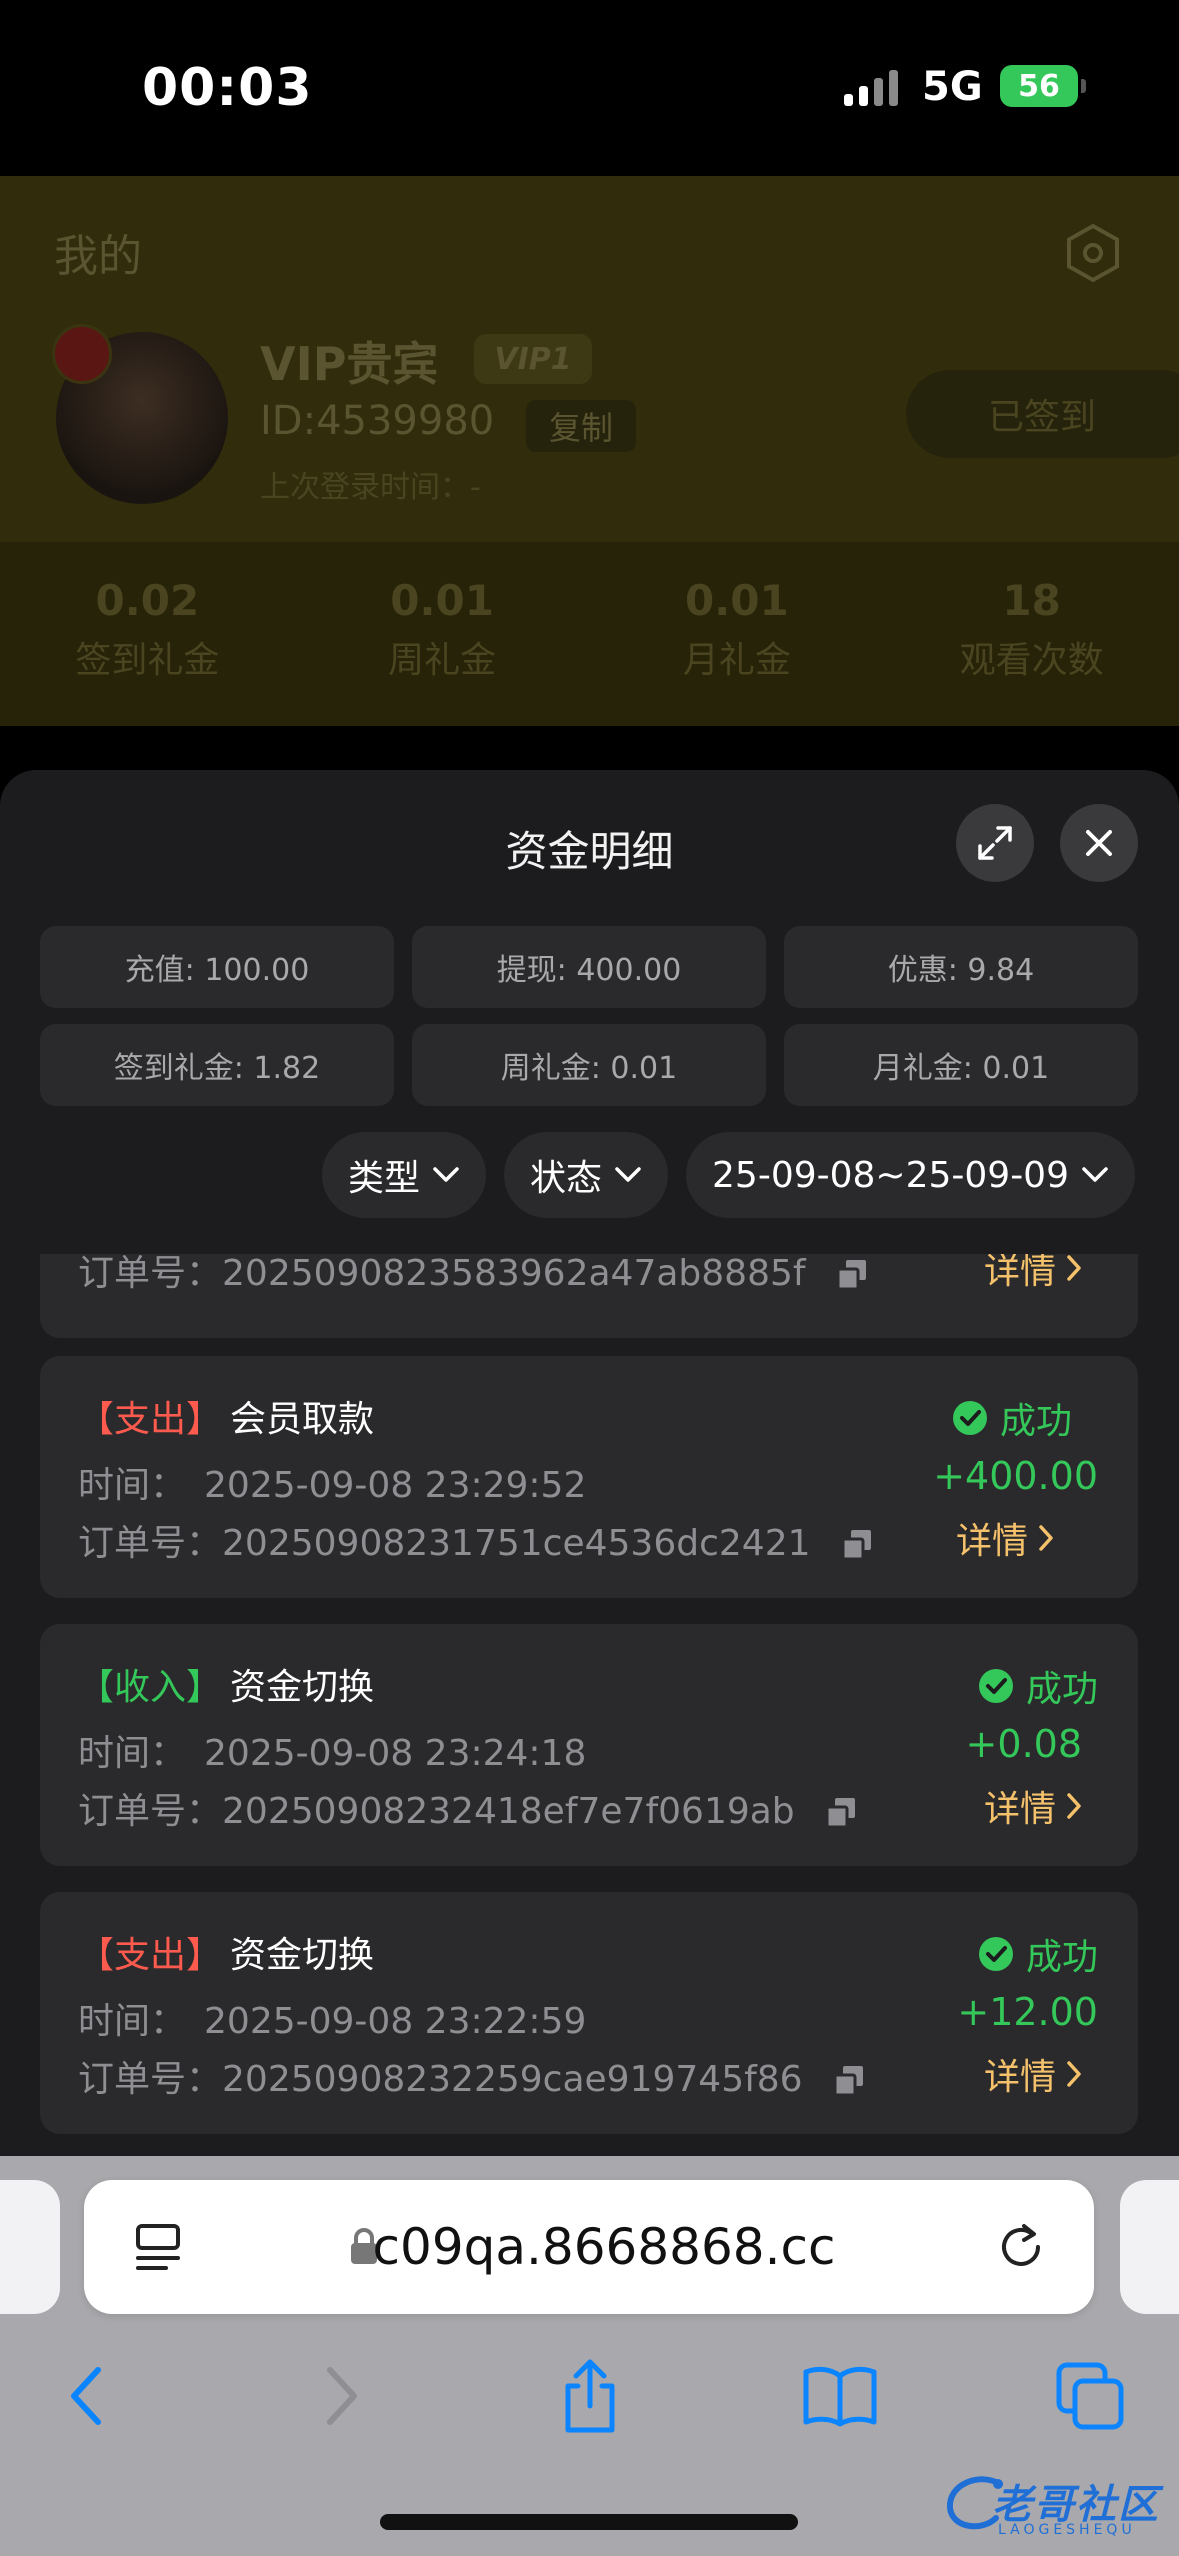 The height and width of the screenshot is (2556, 1179). Describe the element at coordinates (226, 1416) in the screenshot. I see `record-type: 【支出】 会员取款` at that location.